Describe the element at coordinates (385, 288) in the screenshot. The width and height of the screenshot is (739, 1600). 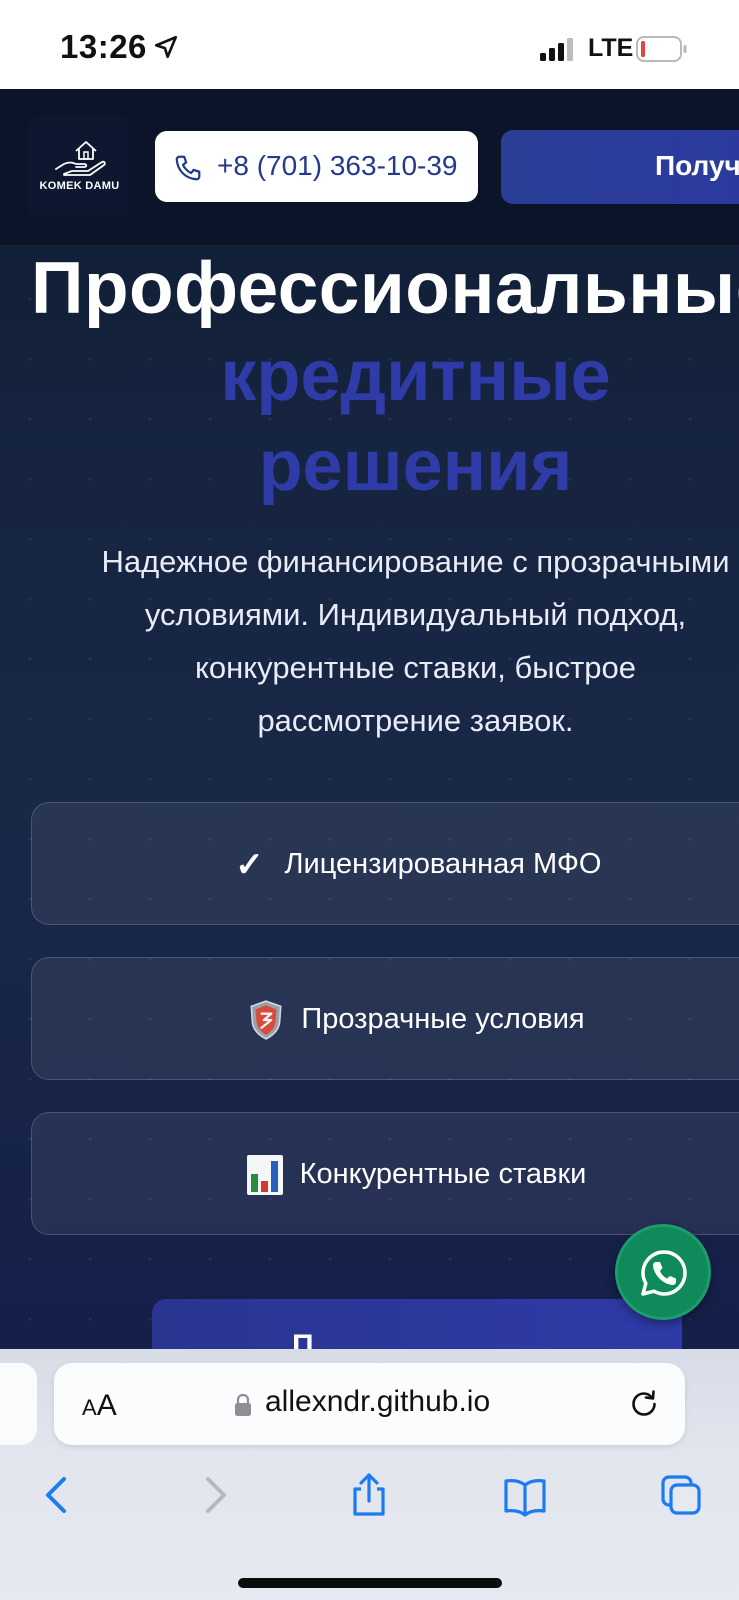
I see `hero-title: Профессиональные` at that location.